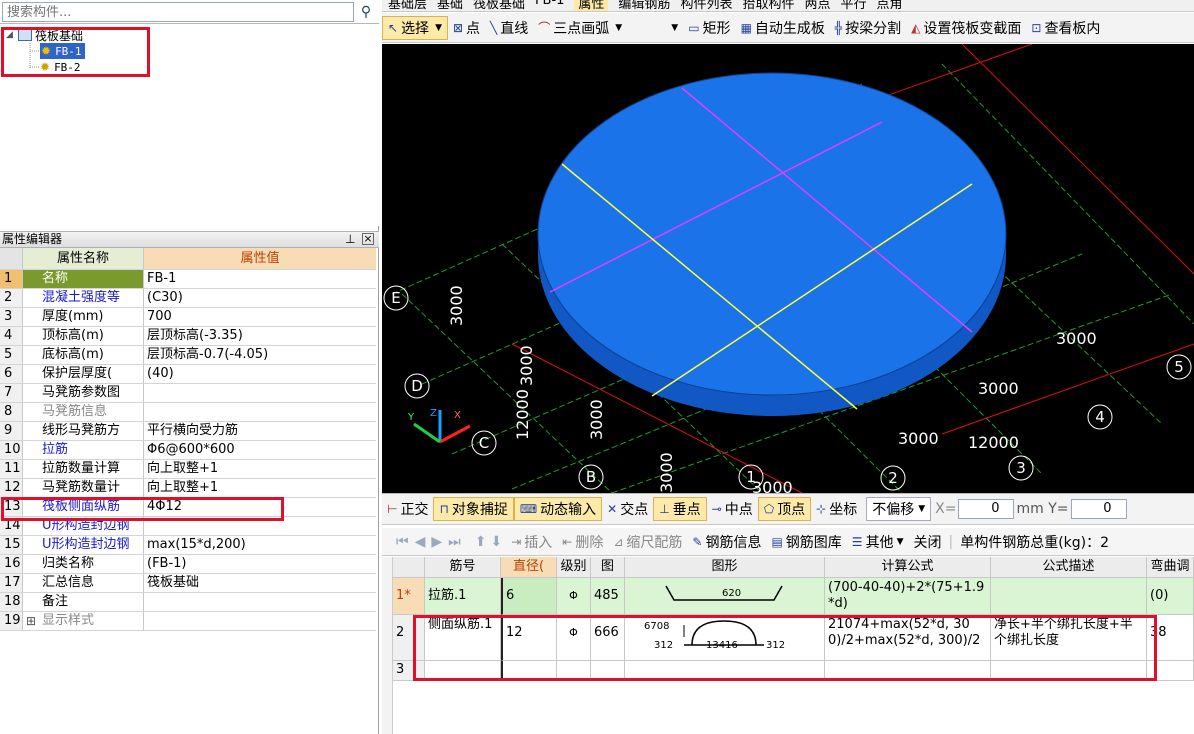 This screenshot has width=1194, height=734. What do you see at coordinates (260, 583) in the screenshot?
I see `property-value: 筏板基础` at bounding box center [260, 583].